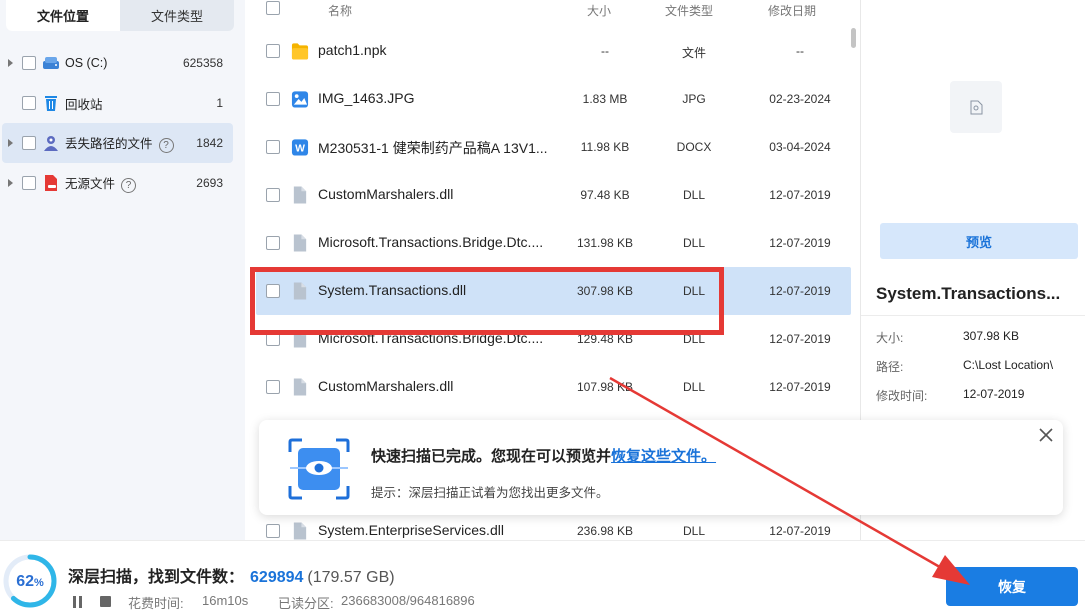  Describe the element at coordinates (366, 98) in the screenshot. I see `file-name: IMG_1463.JPG` at that location.